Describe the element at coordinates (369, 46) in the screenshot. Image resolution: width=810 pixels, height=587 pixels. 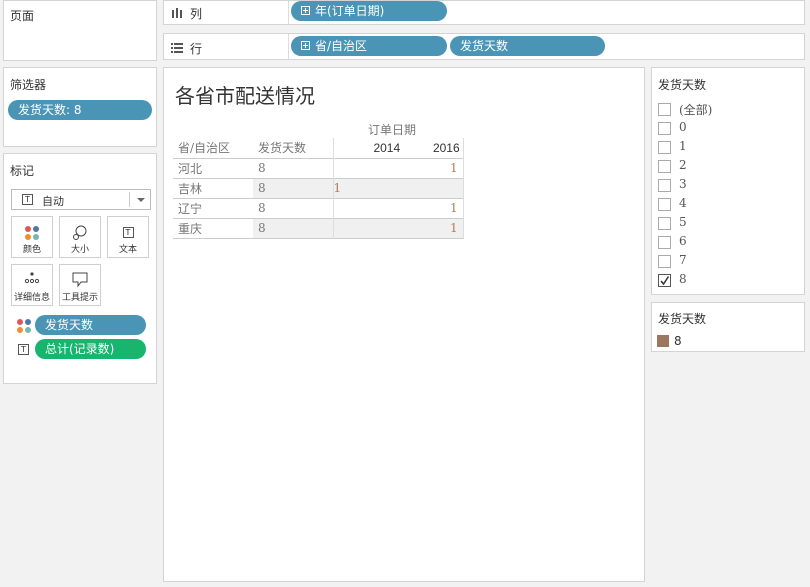
I see `row-pill-province: 省/自治区` at that location.